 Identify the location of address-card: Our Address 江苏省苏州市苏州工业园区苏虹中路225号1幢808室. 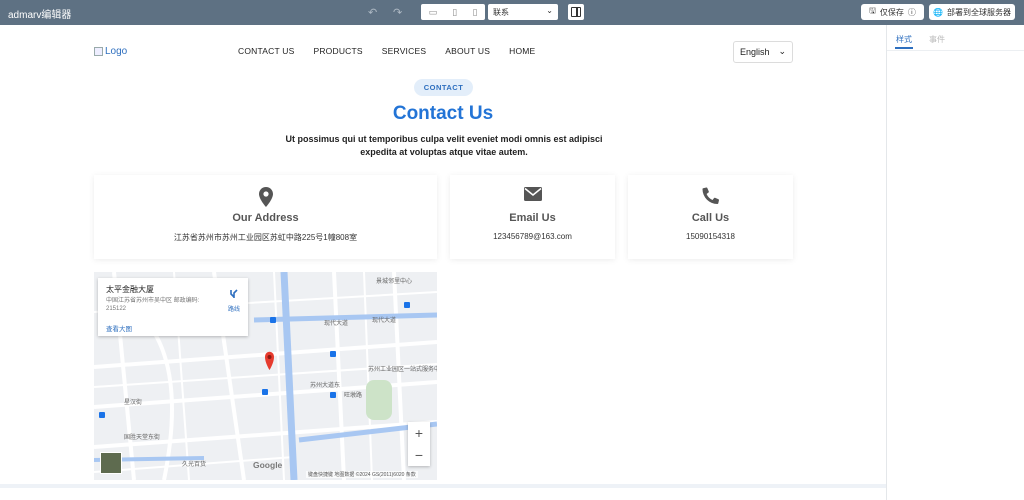
(265, 217).